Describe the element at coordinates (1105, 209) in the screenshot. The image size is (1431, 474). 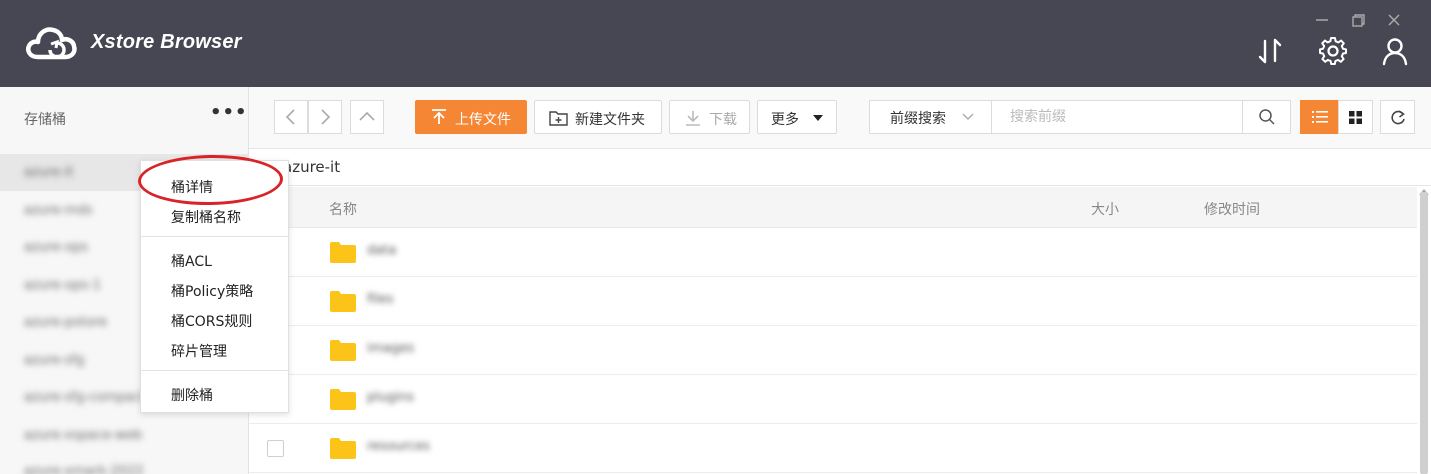
I see `column-size-header: 大小` at that location.